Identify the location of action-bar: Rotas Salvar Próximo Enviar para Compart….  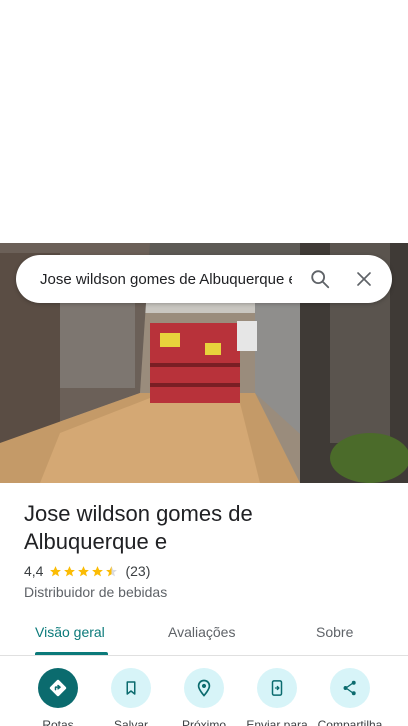
(204, 697).